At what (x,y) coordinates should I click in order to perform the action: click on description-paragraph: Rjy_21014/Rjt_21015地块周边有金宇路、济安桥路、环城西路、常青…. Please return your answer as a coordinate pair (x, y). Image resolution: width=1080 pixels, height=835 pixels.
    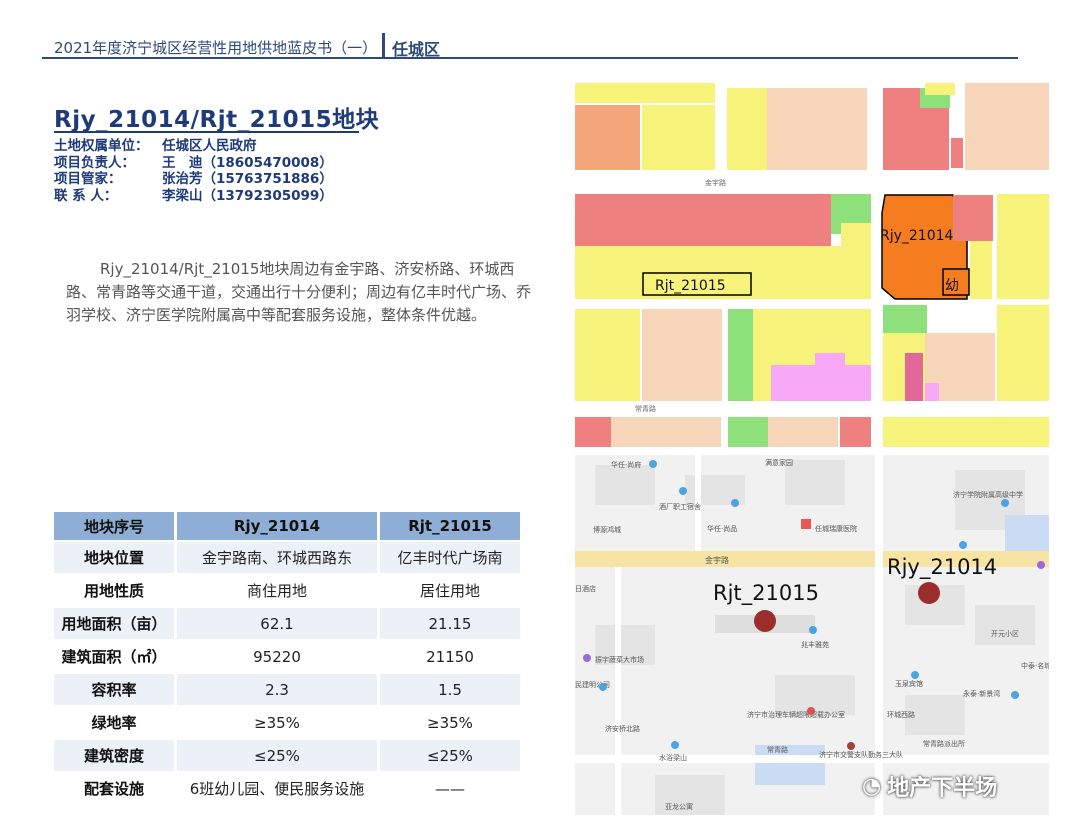
    Looking at the image, I should click on (304, 292).